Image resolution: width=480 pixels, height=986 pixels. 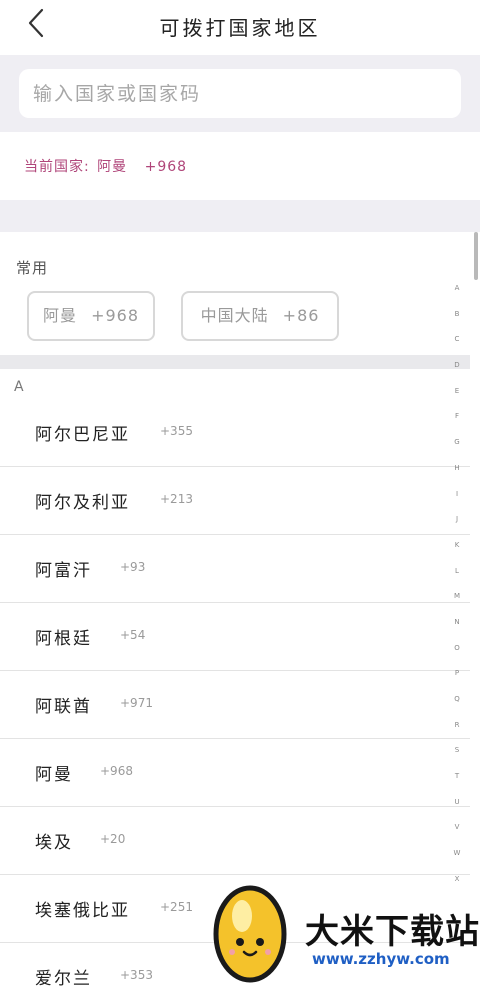 I want to click on chip-name: 中国大陆, so click(x=234, y=315).